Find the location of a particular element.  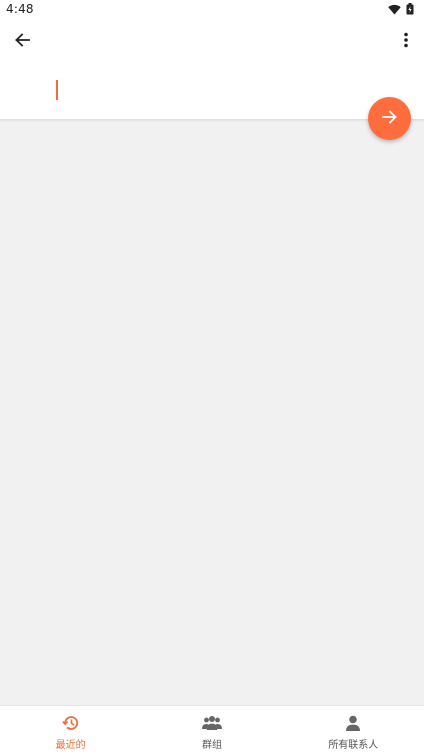

tab-groups: 群组 is located at coordinates (211, 730).